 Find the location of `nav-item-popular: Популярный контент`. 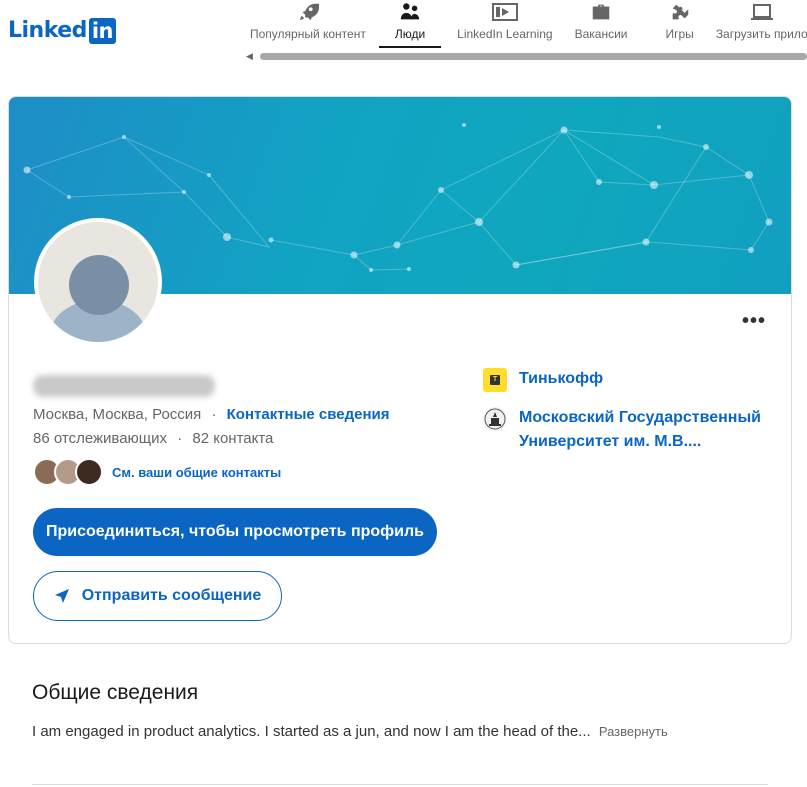

nav-item-popular: Популярный контент is located at coordinates (311, 24).